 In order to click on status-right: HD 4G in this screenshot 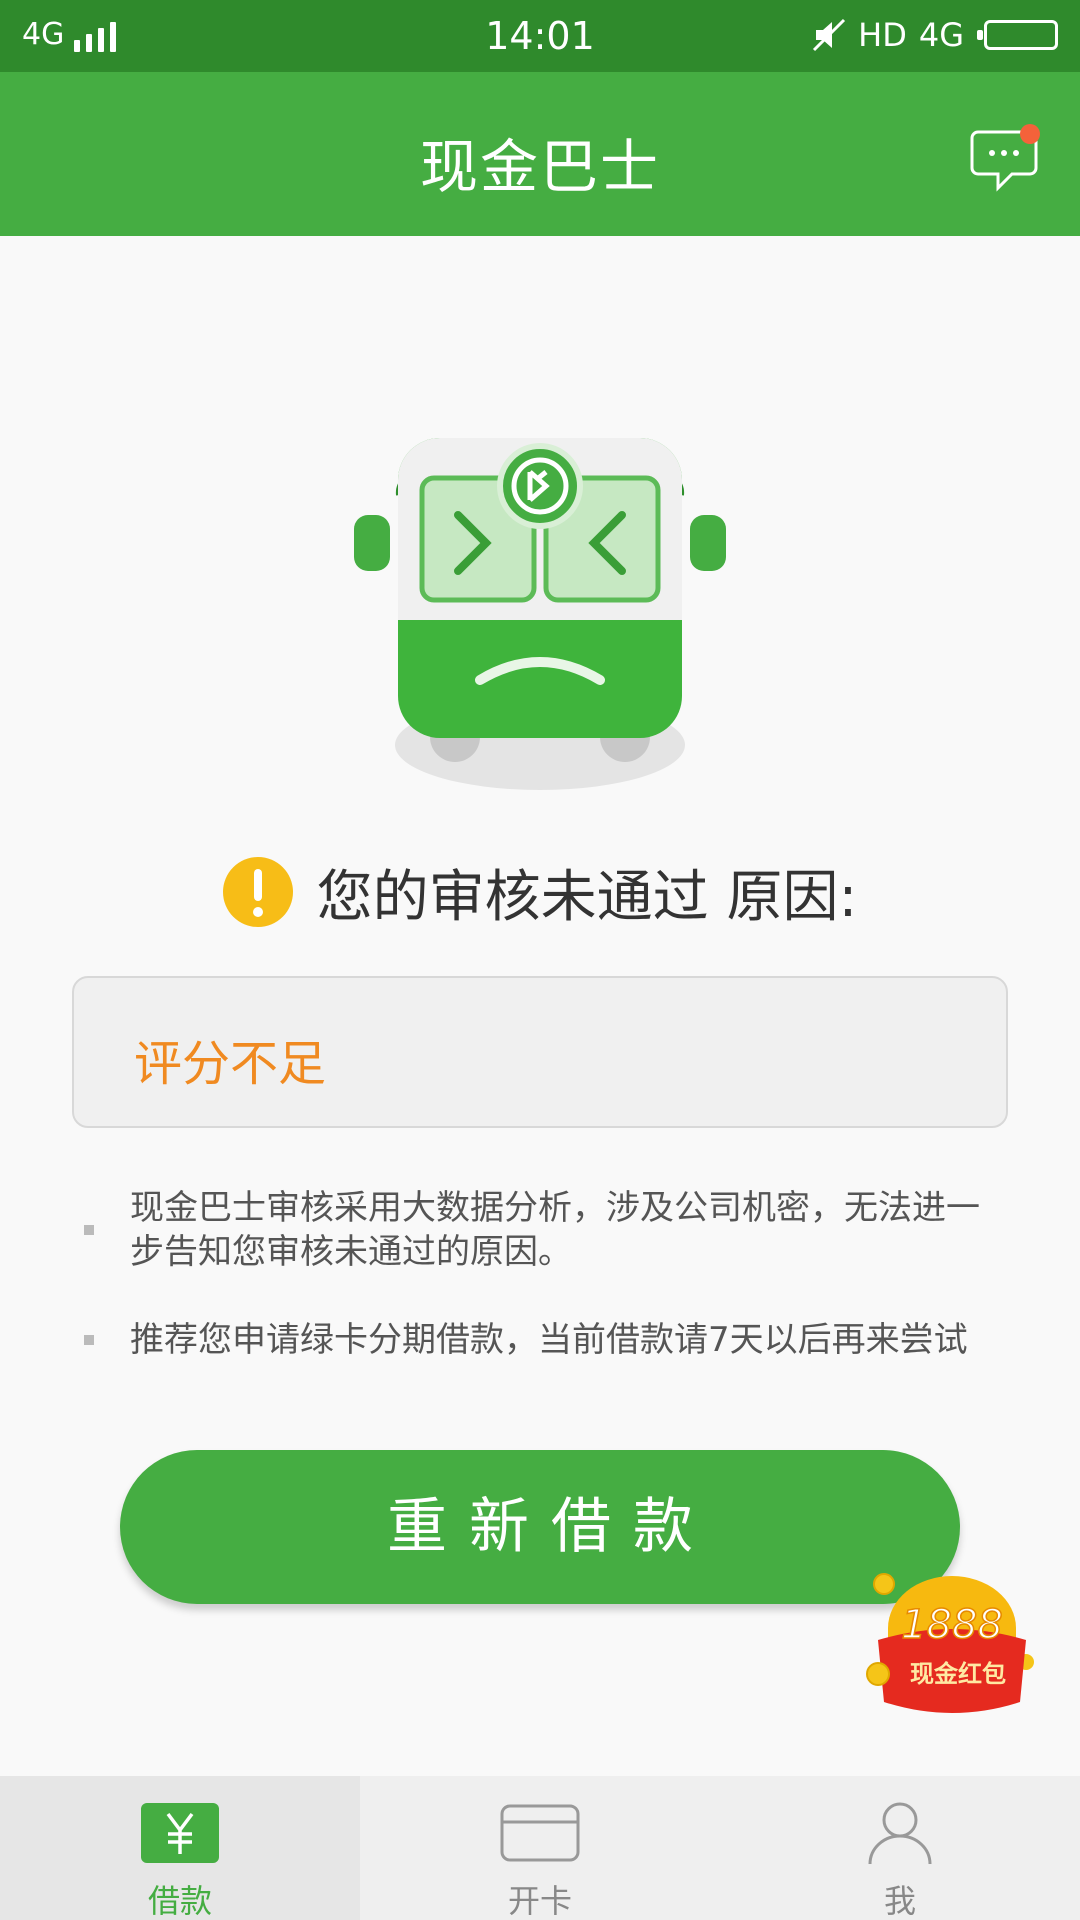, I will do `click(935, 35)`.